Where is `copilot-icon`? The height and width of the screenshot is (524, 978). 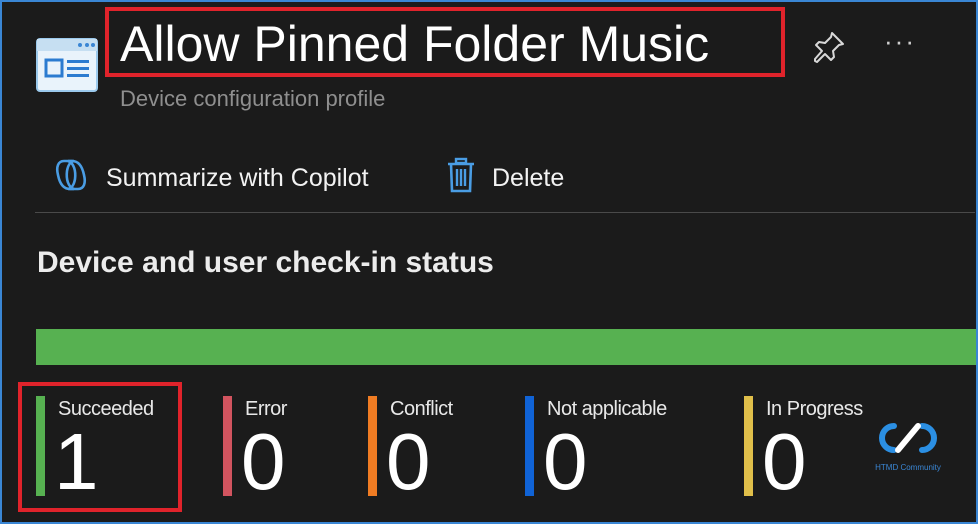
copilot-icon is located at coordinates (79, 178).